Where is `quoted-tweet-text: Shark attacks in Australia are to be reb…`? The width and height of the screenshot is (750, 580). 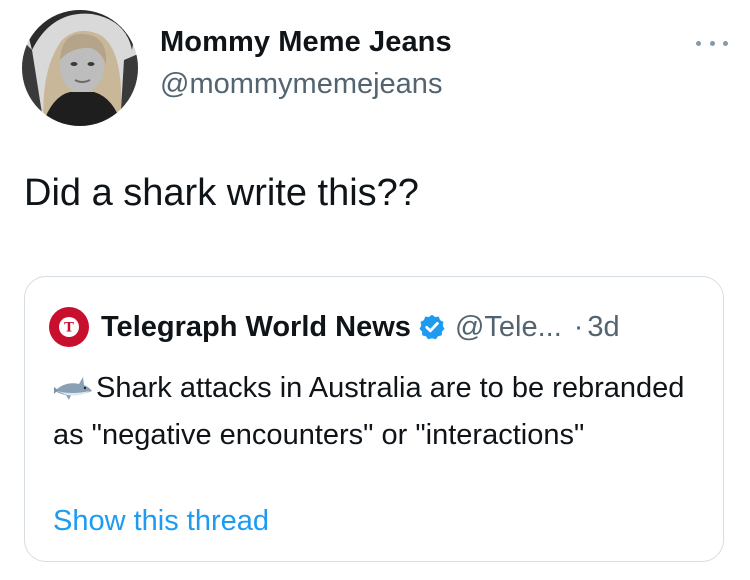
quoted-tweet-text: Shark attacks in Australia are to be reb… is located at coordinates (369, 411).